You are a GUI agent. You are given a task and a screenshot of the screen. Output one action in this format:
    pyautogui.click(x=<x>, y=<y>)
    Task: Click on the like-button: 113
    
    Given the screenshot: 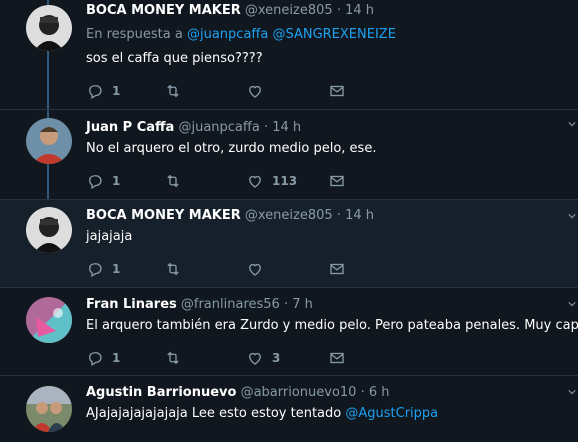 What is the action you would take?
    pyautogui.click(x=271, y=181)
    